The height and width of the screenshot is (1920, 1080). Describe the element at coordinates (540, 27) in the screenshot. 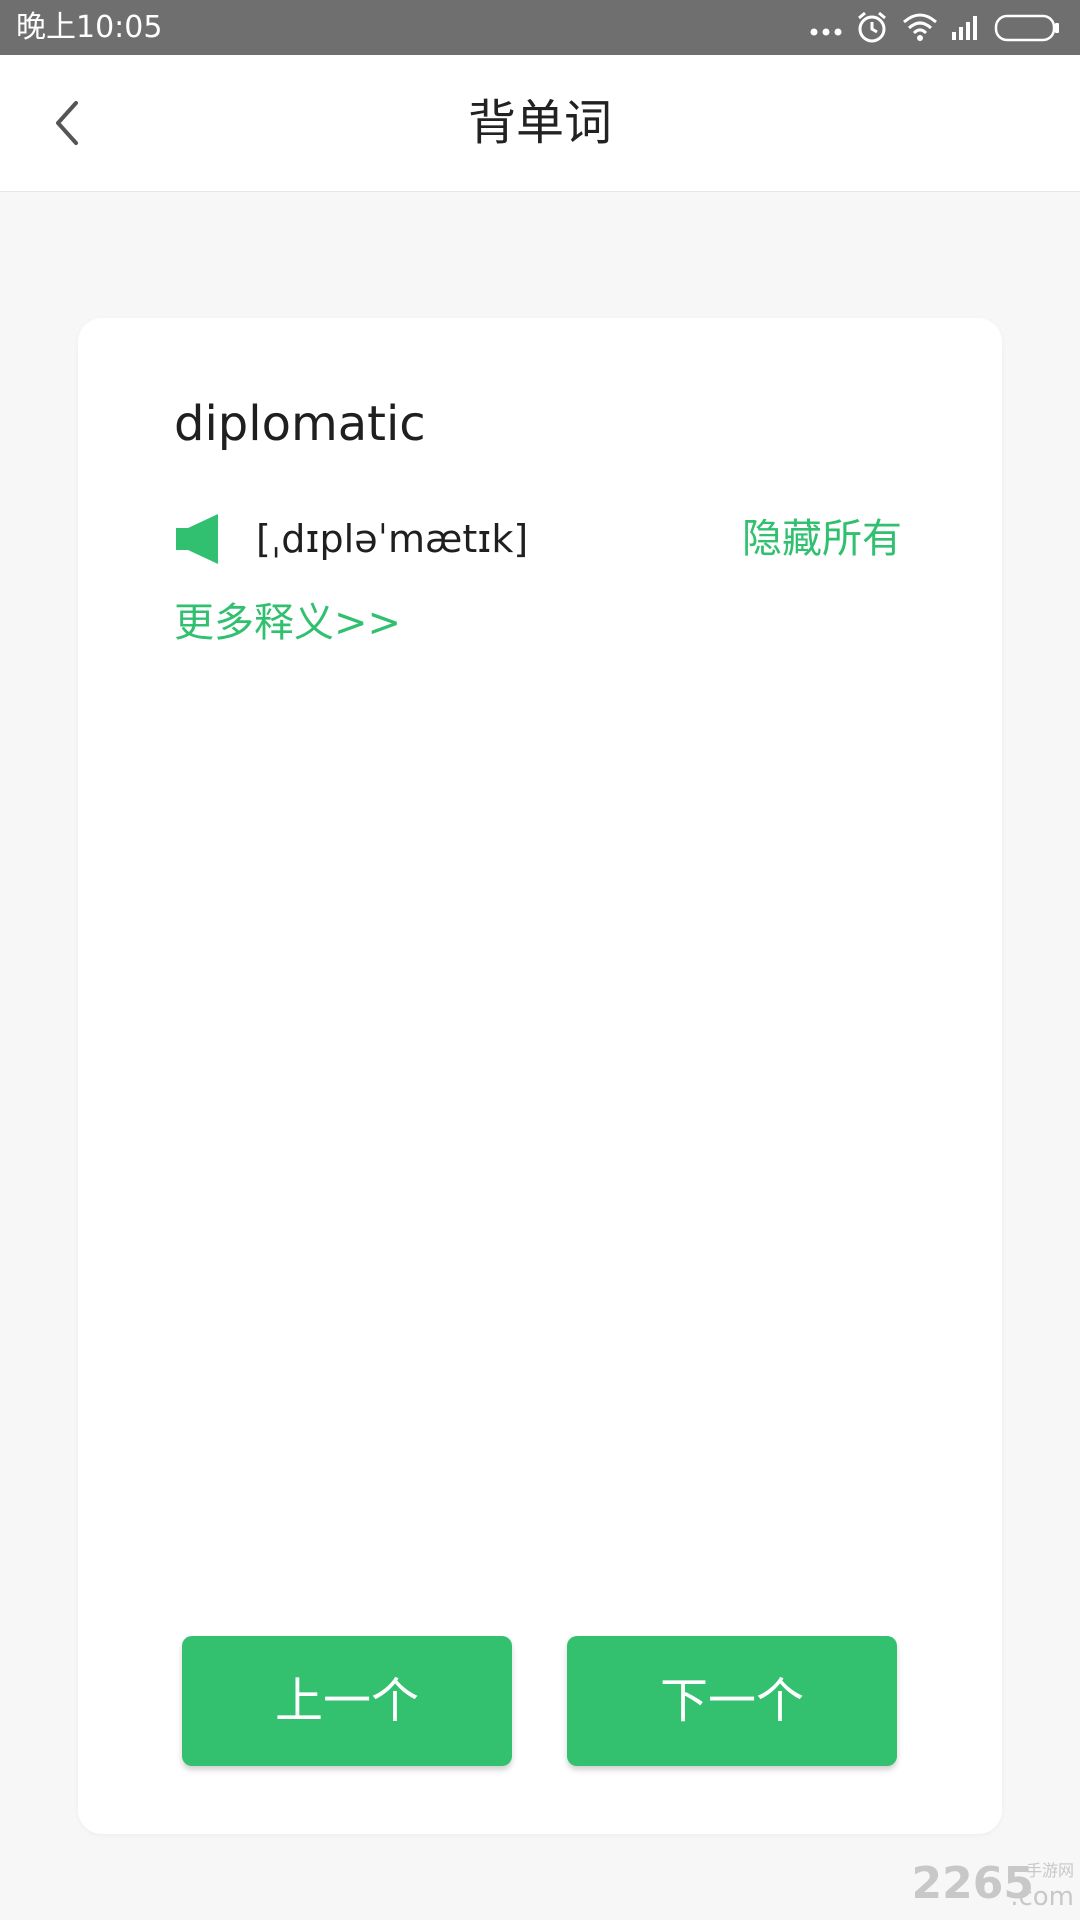

I see `status-bar: 晚上10:05` at that location.